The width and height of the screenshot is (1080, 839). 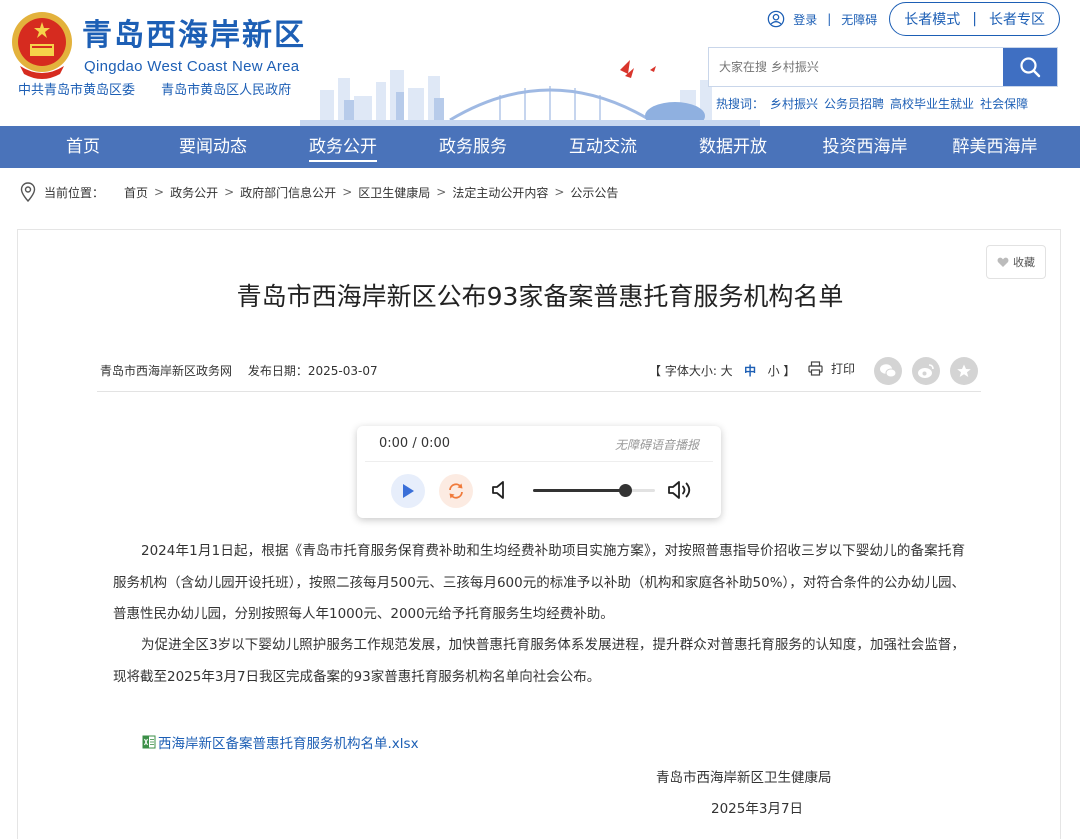 I want to click on nav-item-home: 首页, so click(x=83, y=147).